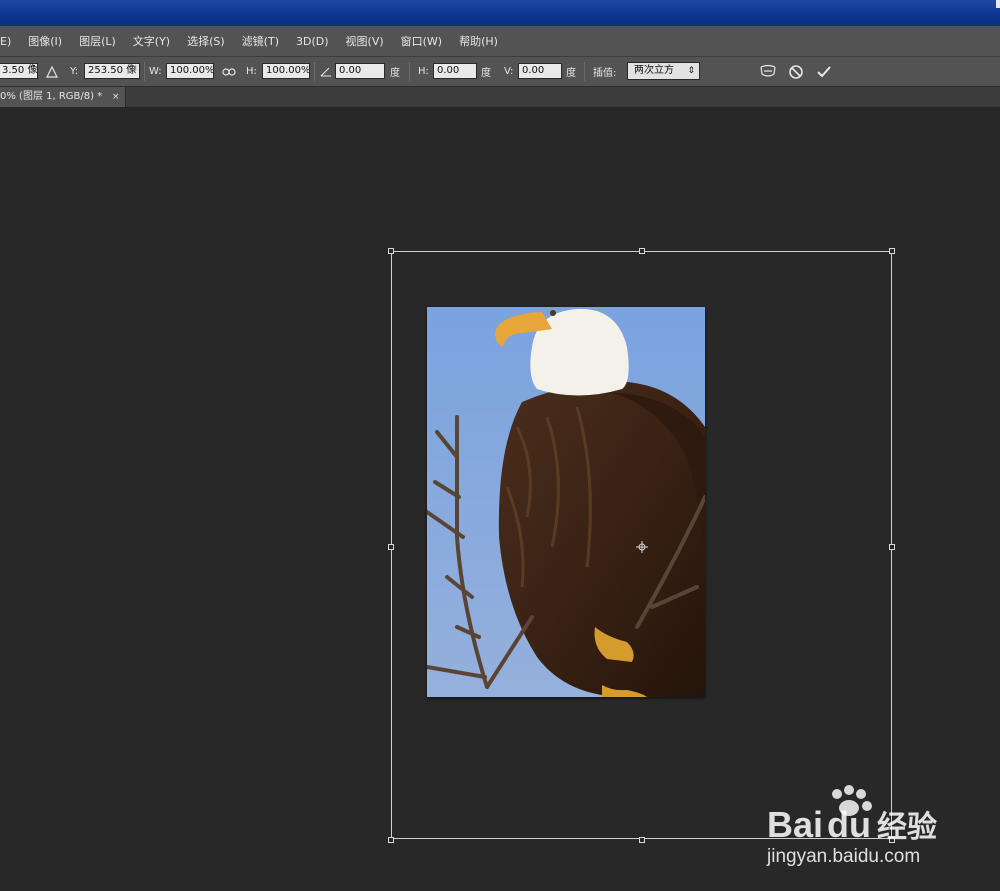  Describe the element at coordinates (229, 71) in the screenshot. I see `link-icon` at that location.